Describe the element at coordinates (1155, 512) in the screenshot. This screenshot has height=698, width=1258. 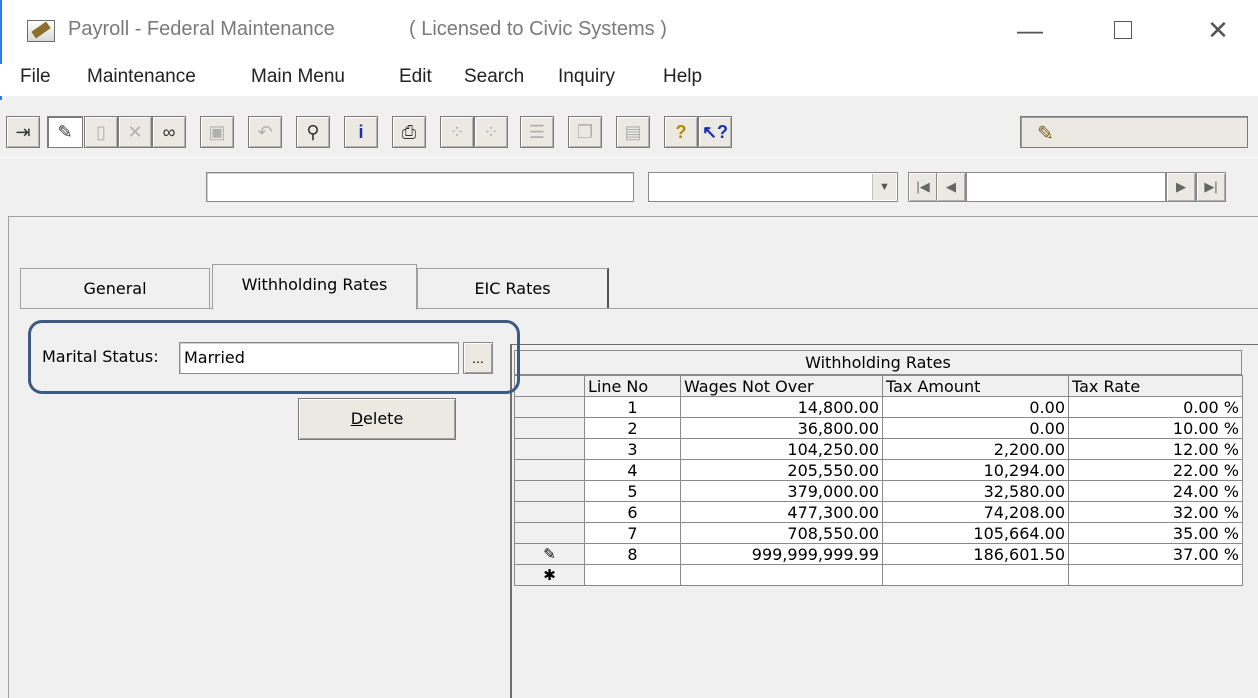
I see `tax-rate-cell: 32.00 %` at that location.